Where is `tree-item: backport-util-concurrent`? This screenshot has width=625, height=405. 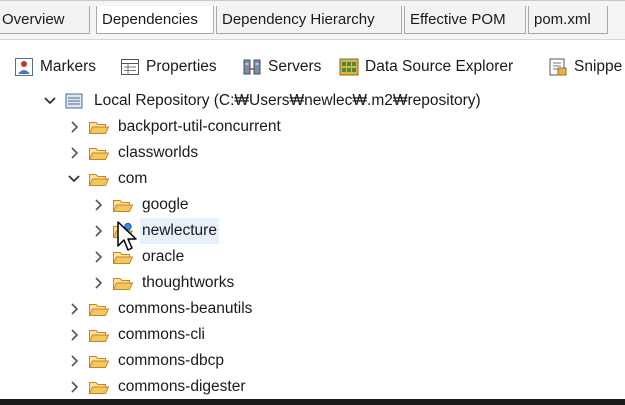
tree-item: backport-util-concurrent is located at coordinates (174, 127).